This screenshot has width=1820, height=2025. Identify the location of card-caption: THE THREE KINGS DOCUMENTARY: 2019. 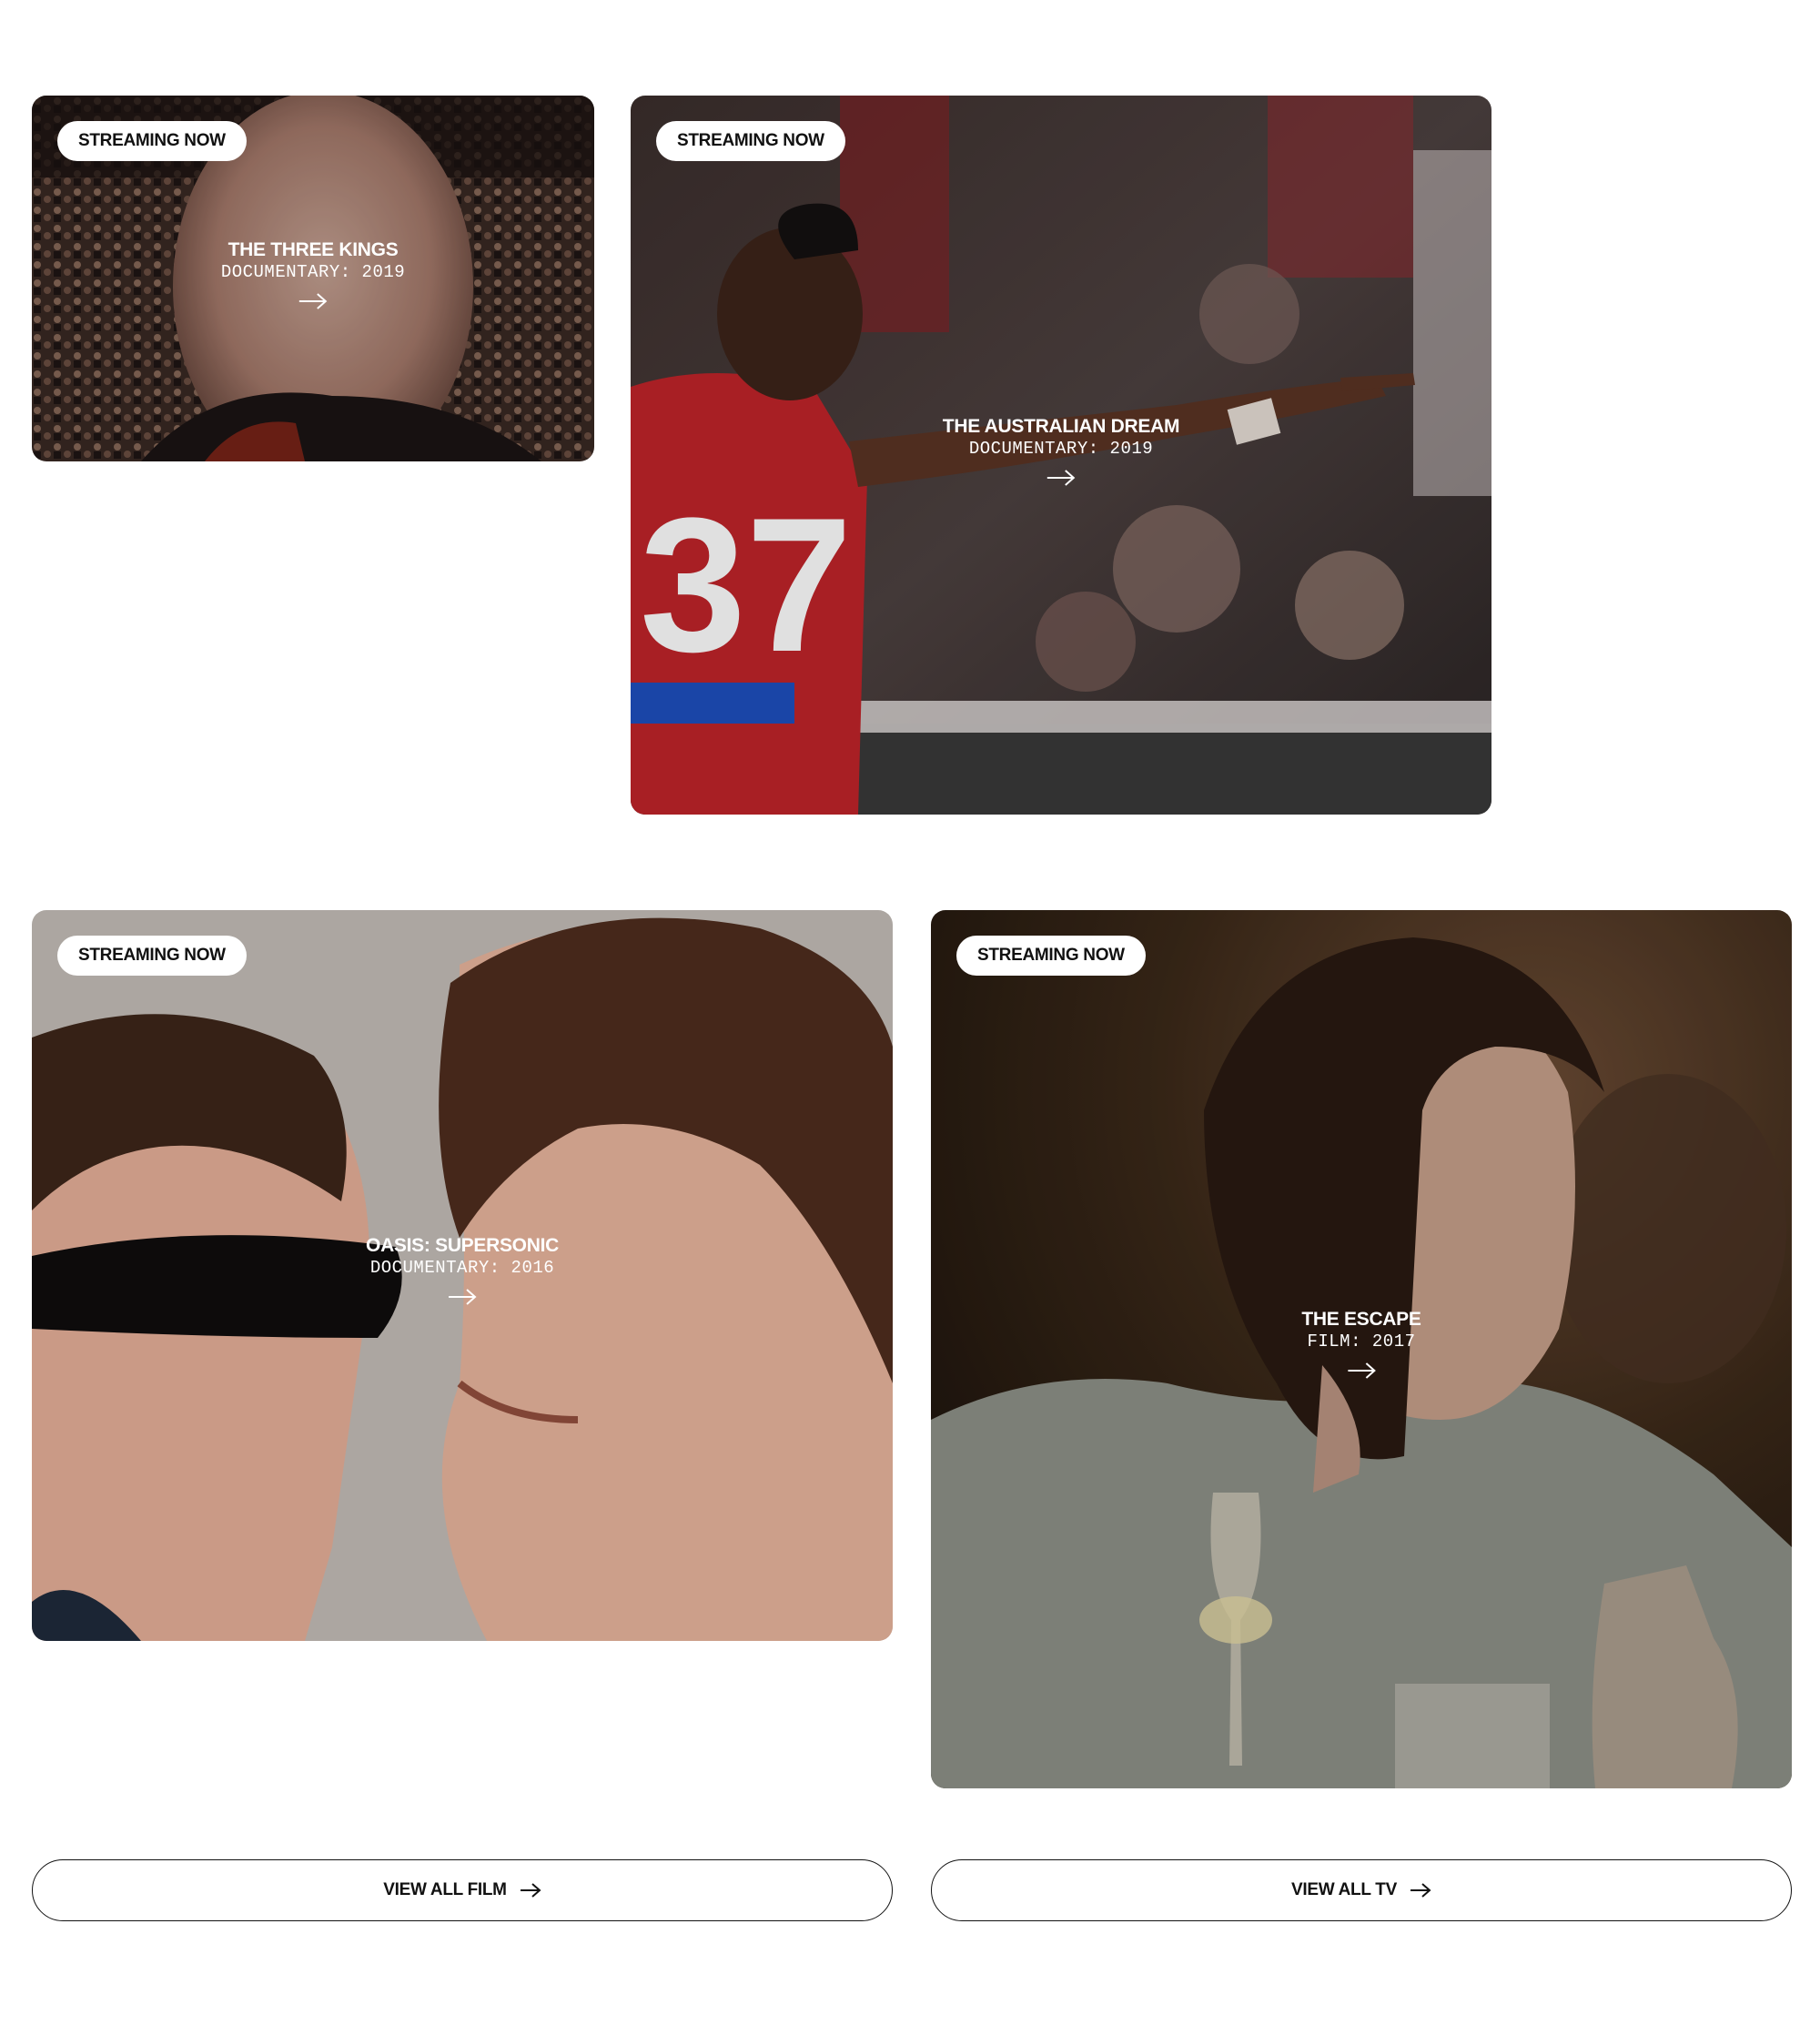
(313, 274).